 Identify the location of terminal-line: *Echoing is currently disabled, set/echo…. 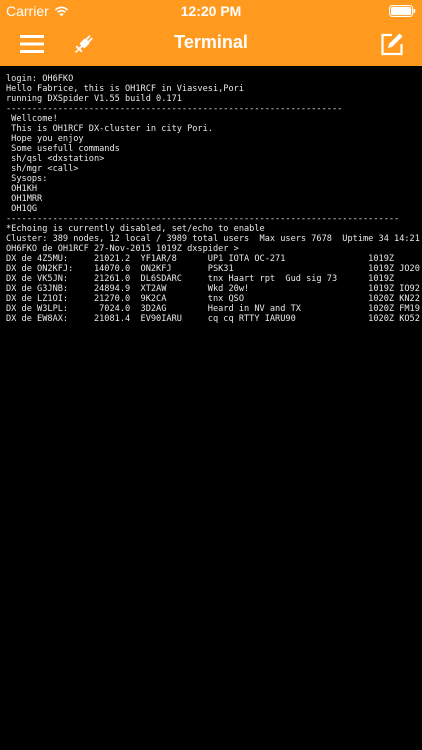
(135, 229).